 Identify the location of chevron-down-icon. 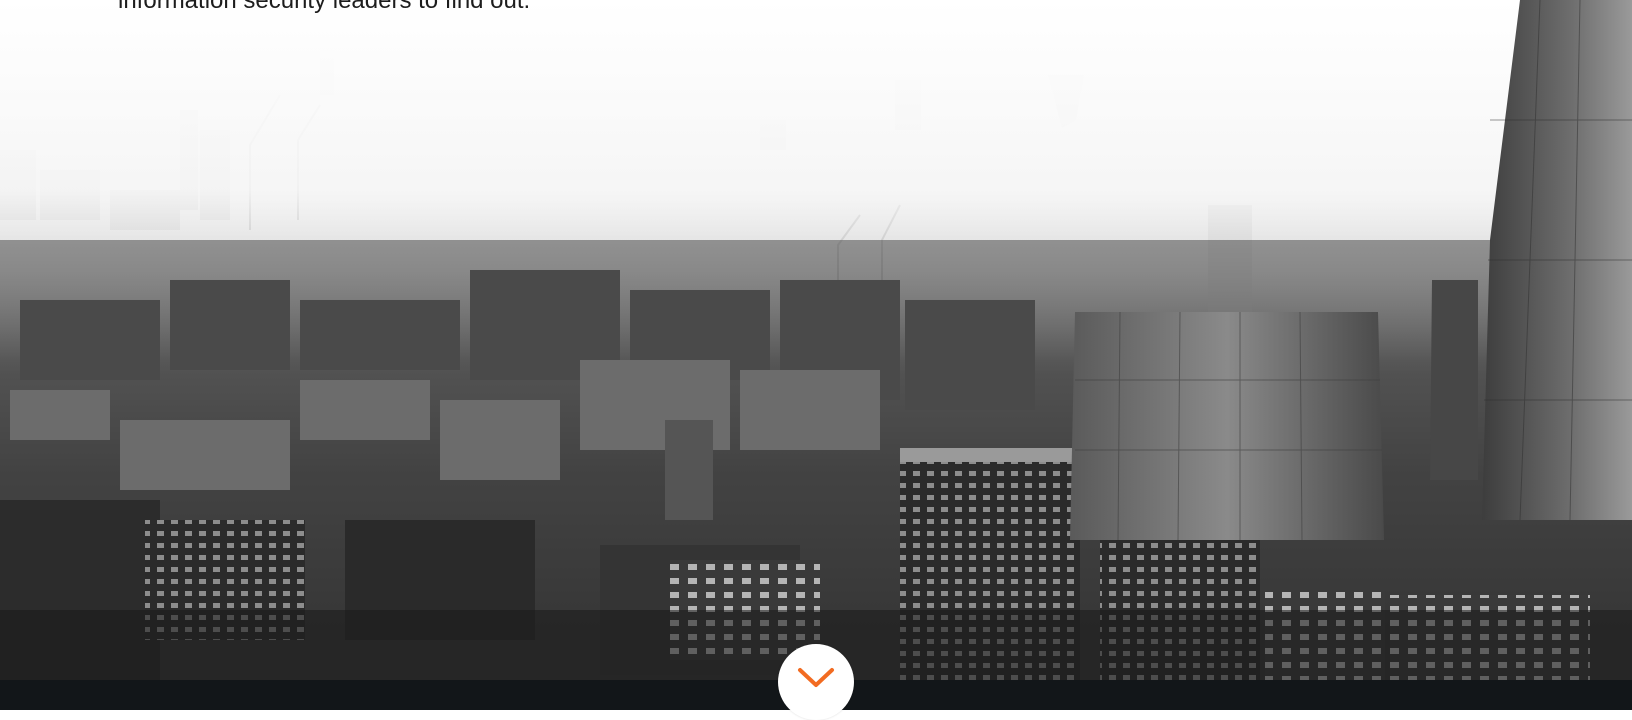
(816, 677).